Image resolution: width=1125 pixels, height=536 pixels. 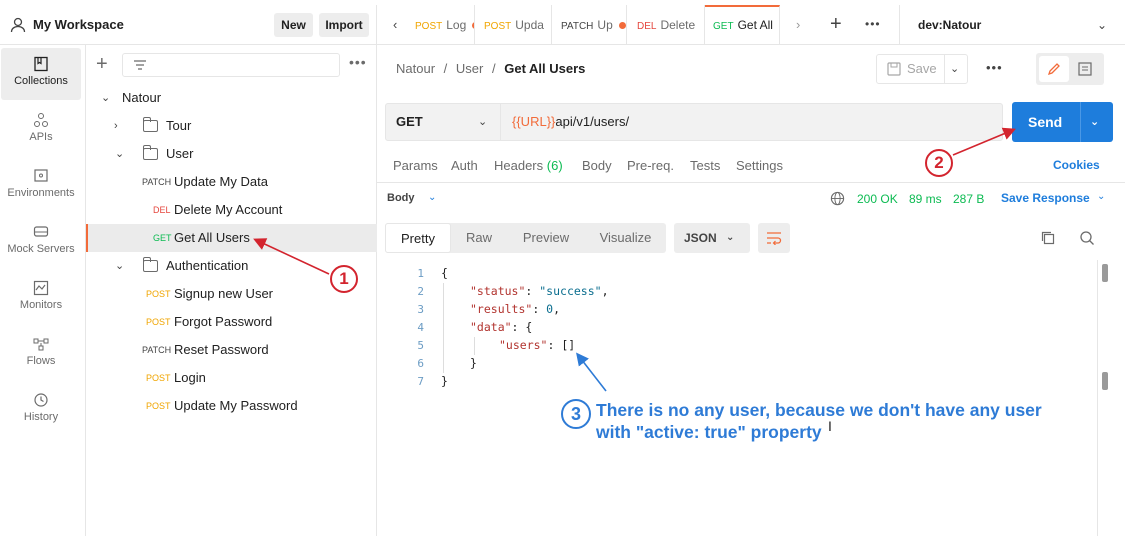 I want to click on tree-request: DEL Delete My Account, so click(x=231, y=210).